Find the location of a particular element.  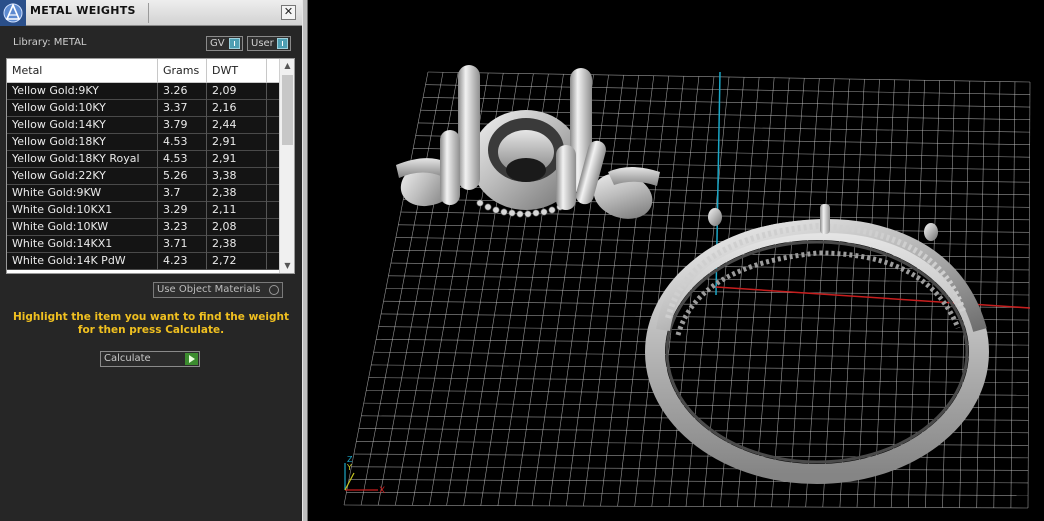

radio-circle-icon is located at coordinates (274, 290).